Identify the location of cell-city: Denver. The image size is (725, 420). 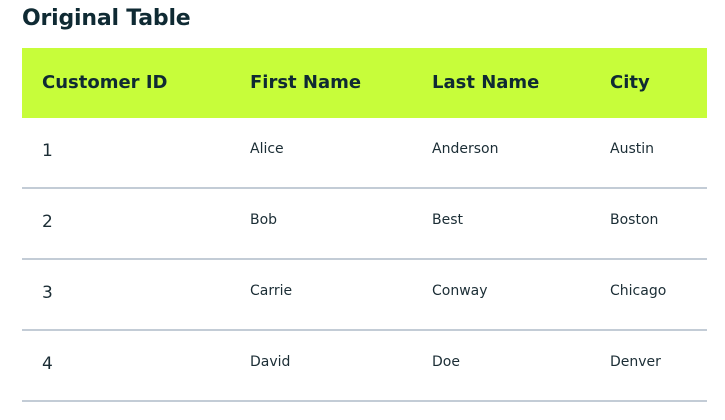
(635, 362).